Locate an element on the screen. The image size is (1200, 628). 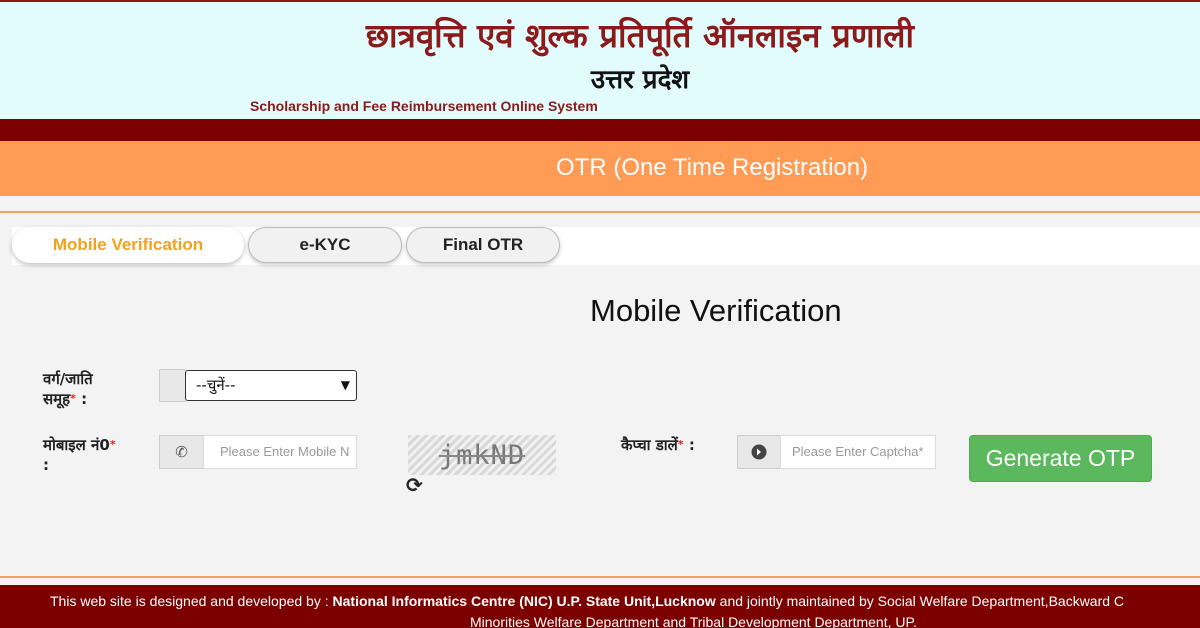
captcha-label: कैप्चा डालें* : is located at coordinates (658, 445).